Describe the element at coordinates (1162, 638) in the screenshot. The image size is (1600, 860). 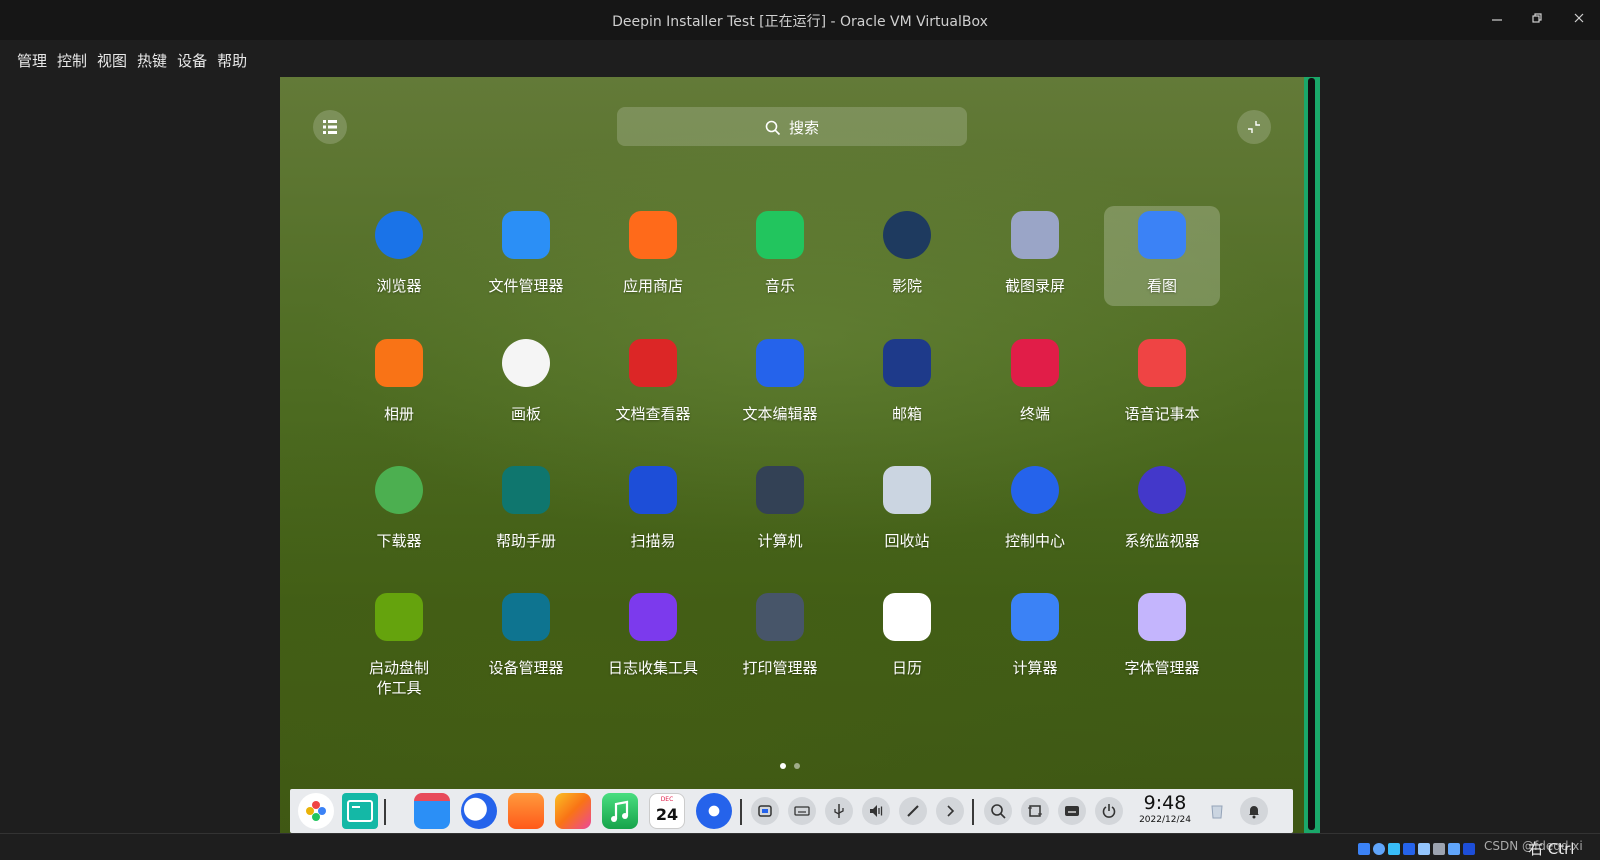
I see `app-tile: 字体管理器` at that location.